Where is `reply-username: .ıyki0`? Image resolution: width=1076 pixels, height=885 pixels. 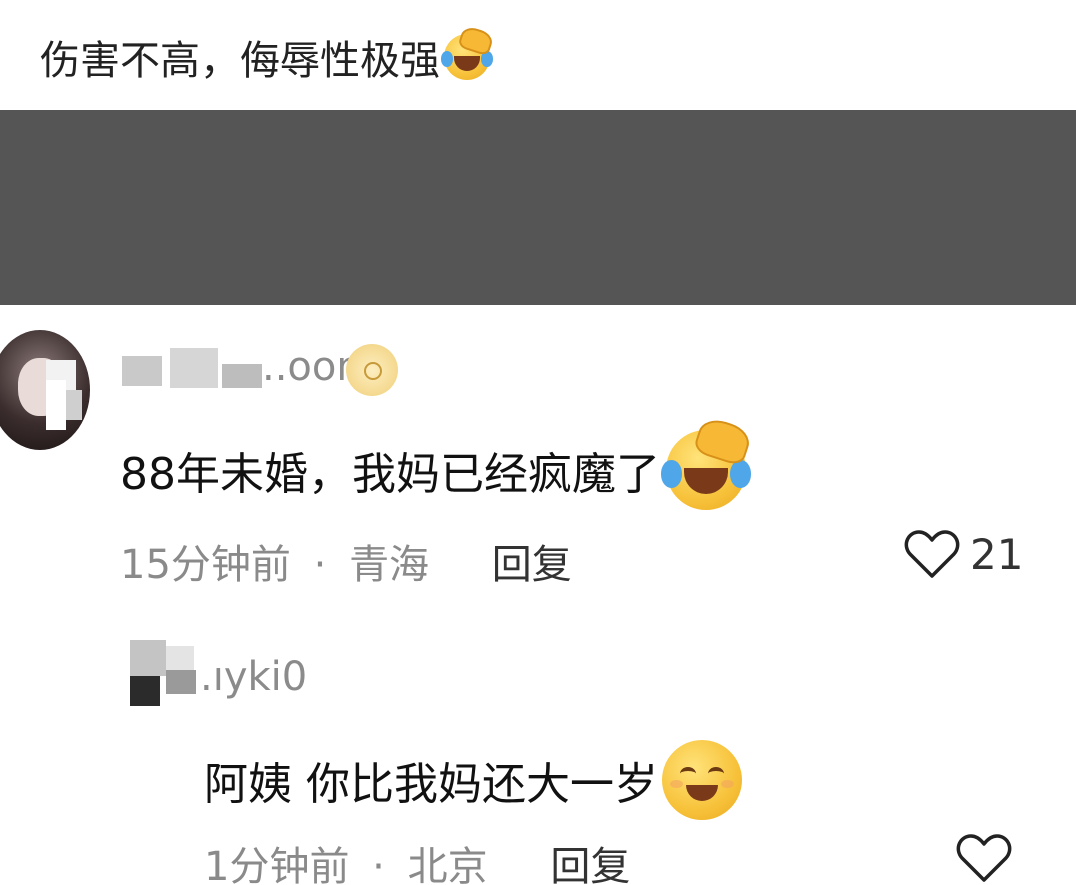
reply-username: .ıyki0 is located at coordinates (253, 677).